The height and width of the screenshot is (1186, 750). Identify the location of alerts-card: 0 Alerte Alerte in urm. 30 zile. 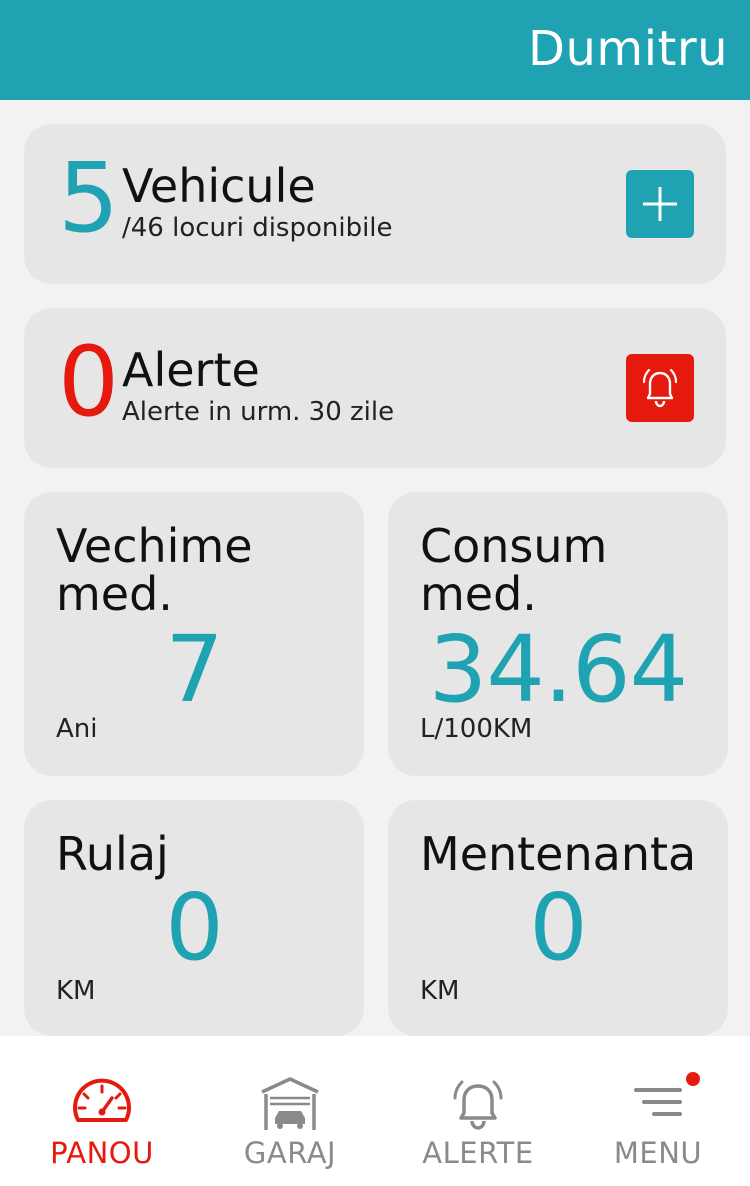
(375, 388).